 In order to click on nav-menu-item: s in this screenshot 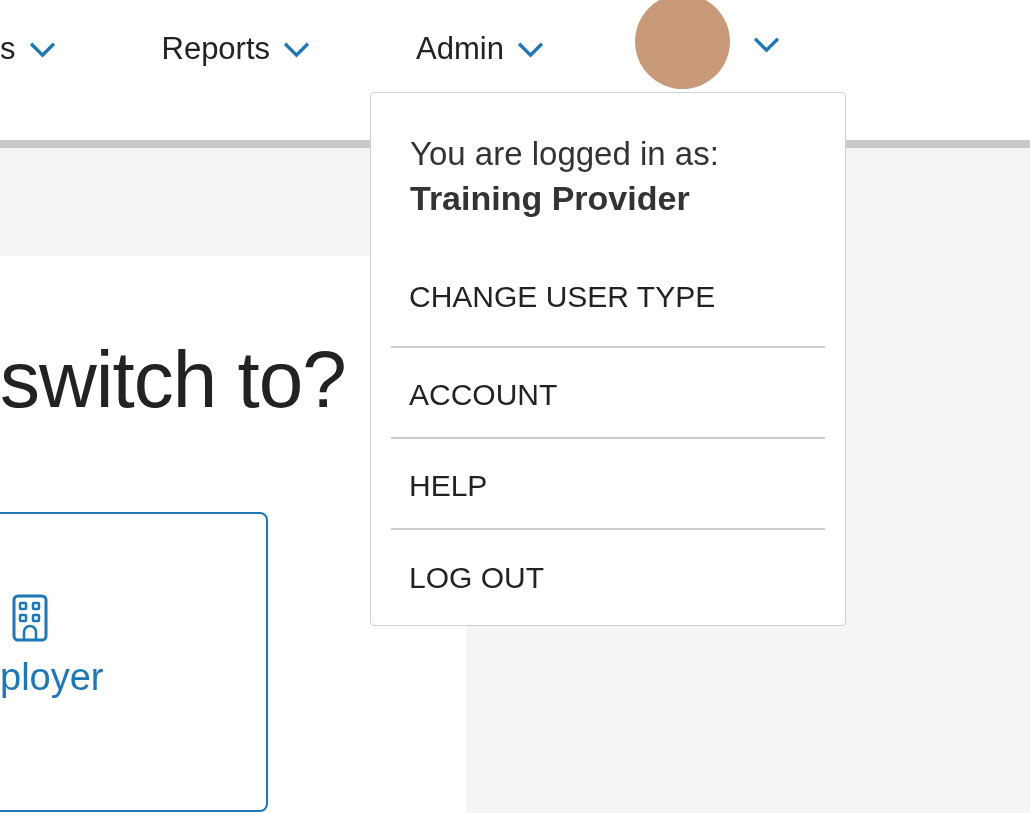, I will do `click(28, 49)`.